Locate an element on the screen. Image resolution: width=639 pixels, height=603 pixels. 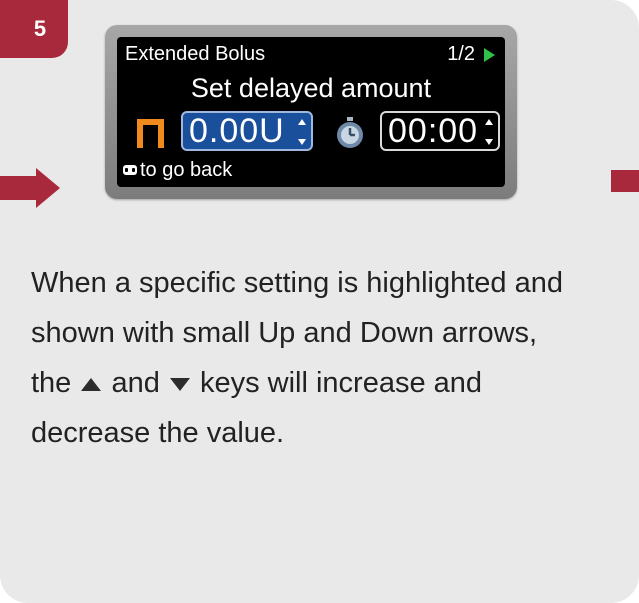
instruction-line-3: the and keys will increase and is located at coordinates (326, 383).